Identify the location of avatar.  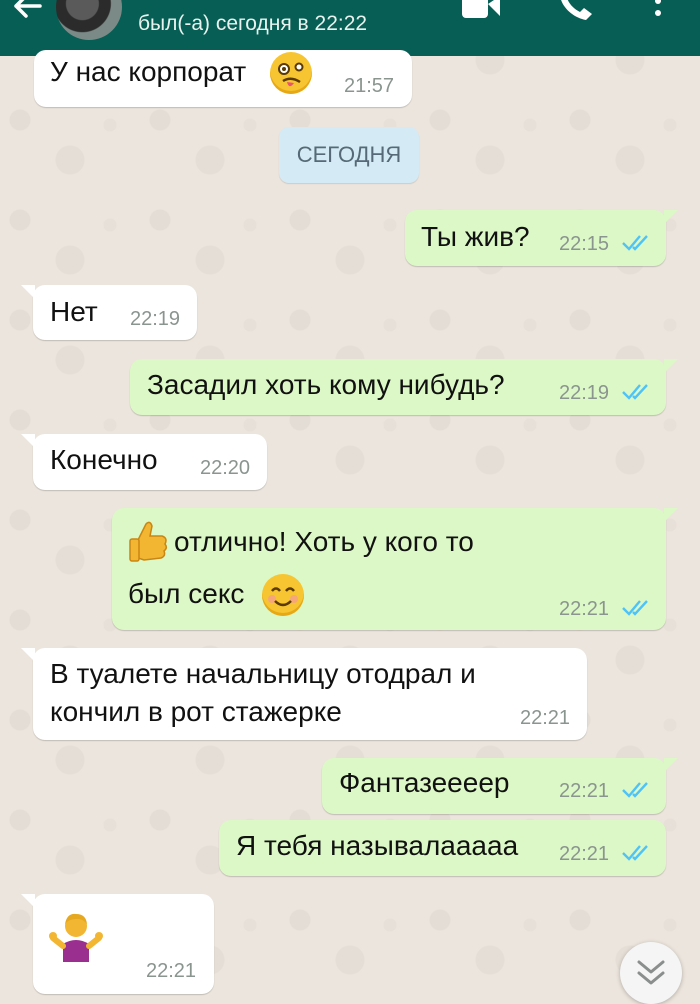
(89, 20).